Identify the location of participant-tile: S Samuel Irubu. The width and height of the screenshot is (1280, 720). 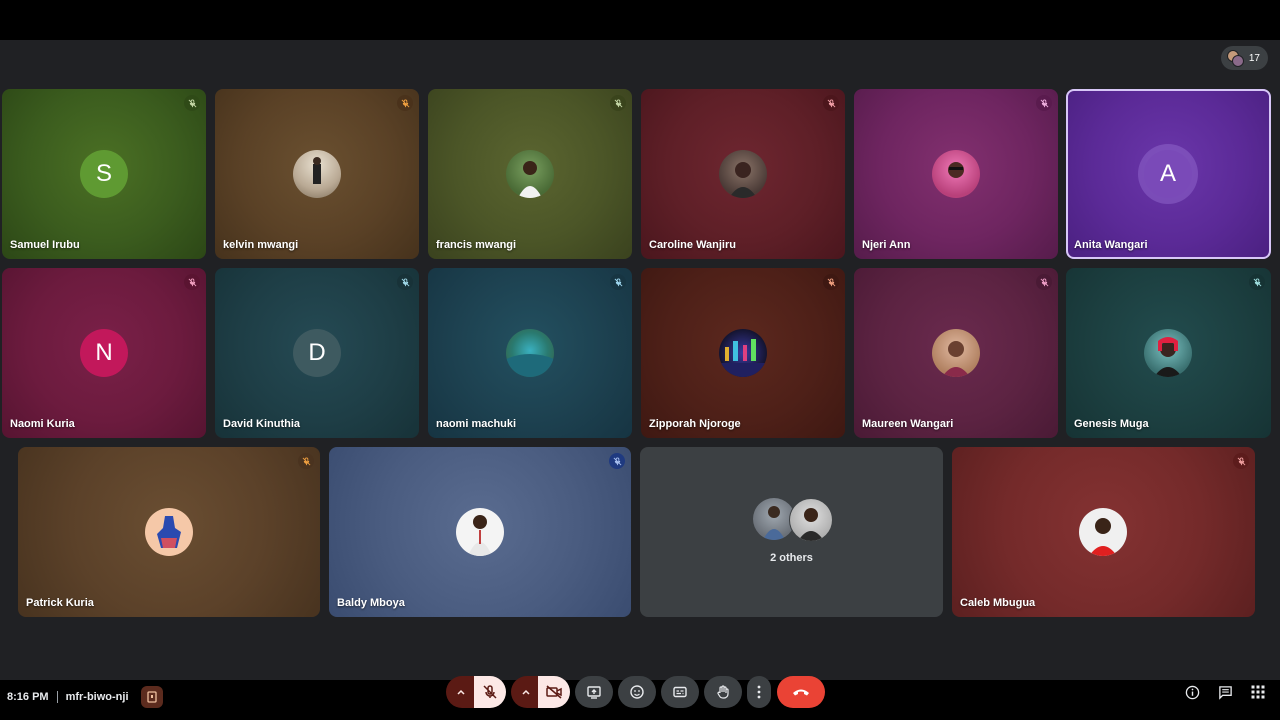
(104, 174).